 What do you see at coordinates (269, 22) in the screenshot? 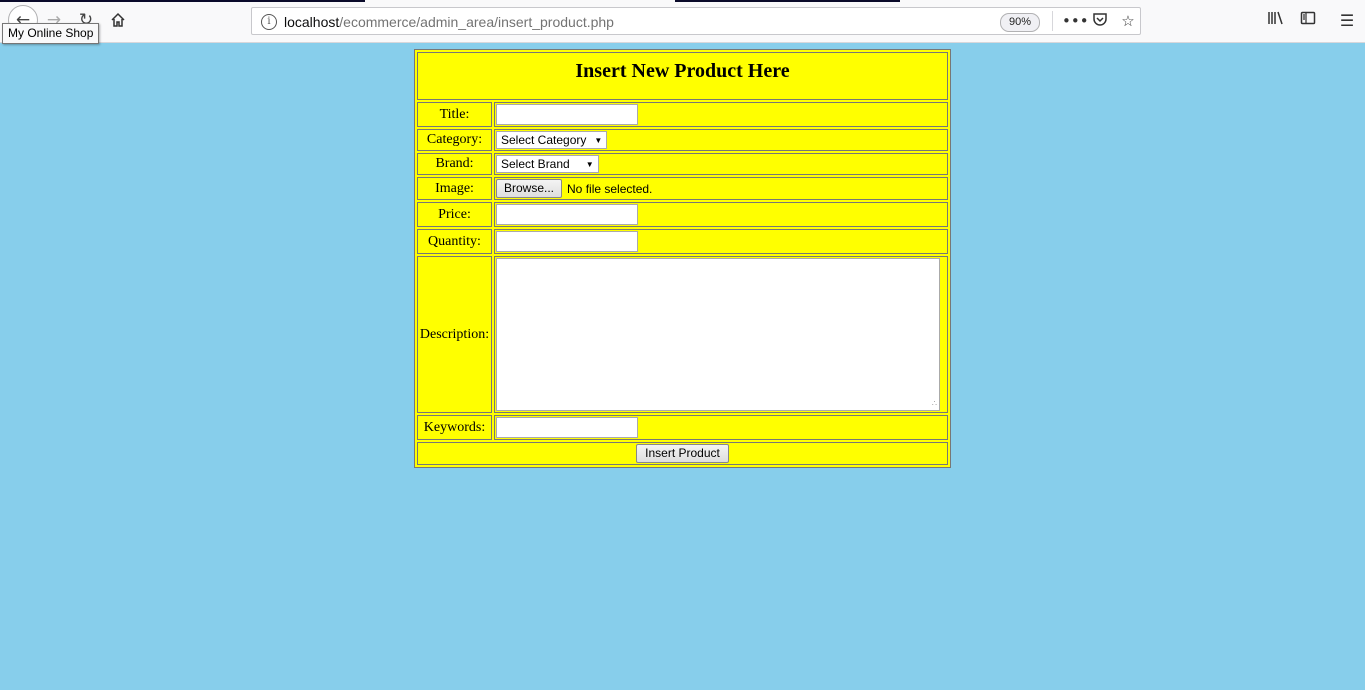
I see `info-icon: i` at bounding box center [269, 22].